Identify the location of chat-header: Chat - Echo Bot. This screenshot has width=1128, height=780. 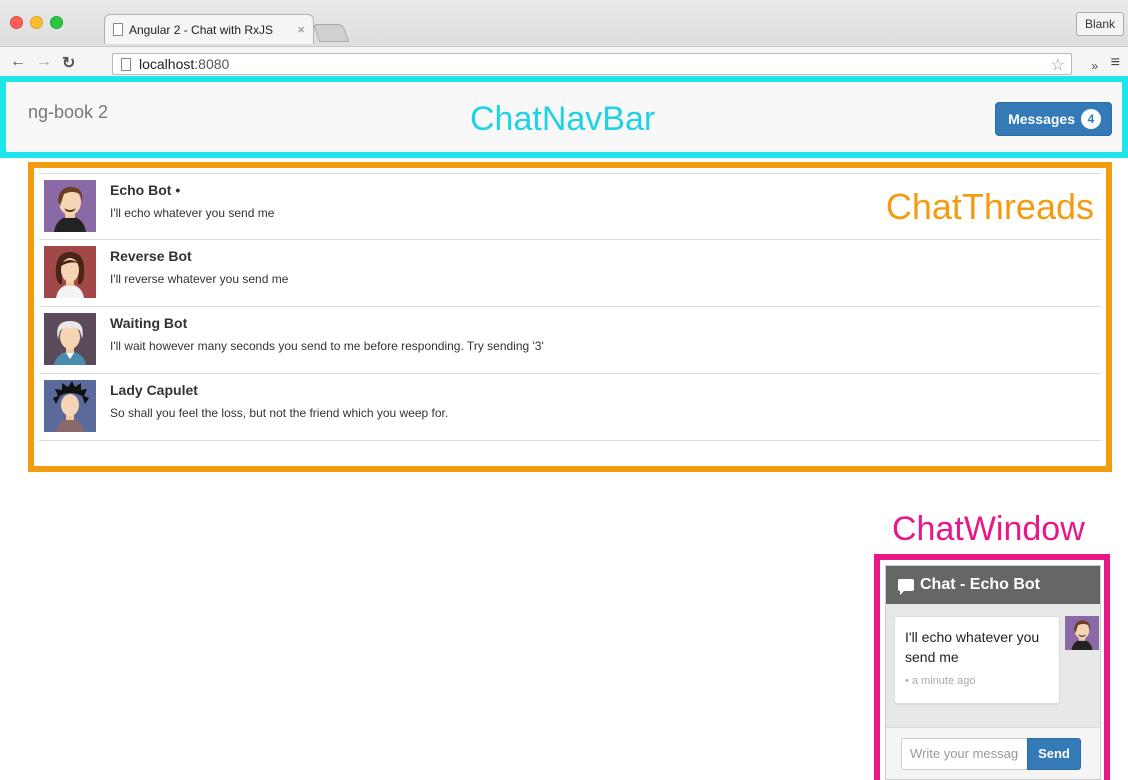
(993, 585).